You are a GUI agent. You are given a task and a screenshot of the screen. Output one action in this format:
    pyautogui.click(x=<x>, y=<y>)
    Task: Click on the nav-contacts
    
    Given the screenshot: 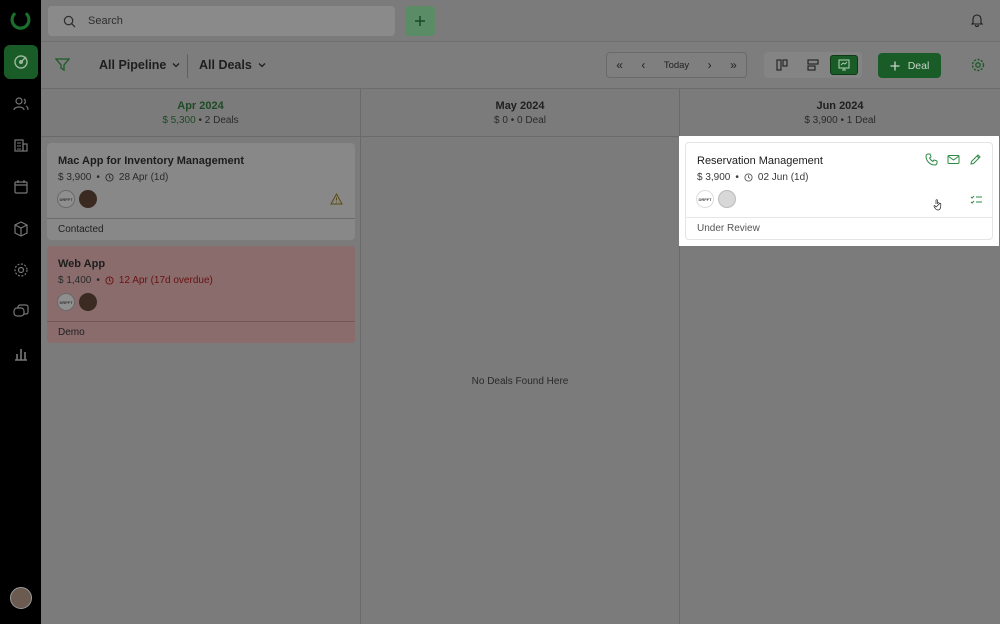 What is the action you would take?
    pyautogui.click(x=21, y=104)
    